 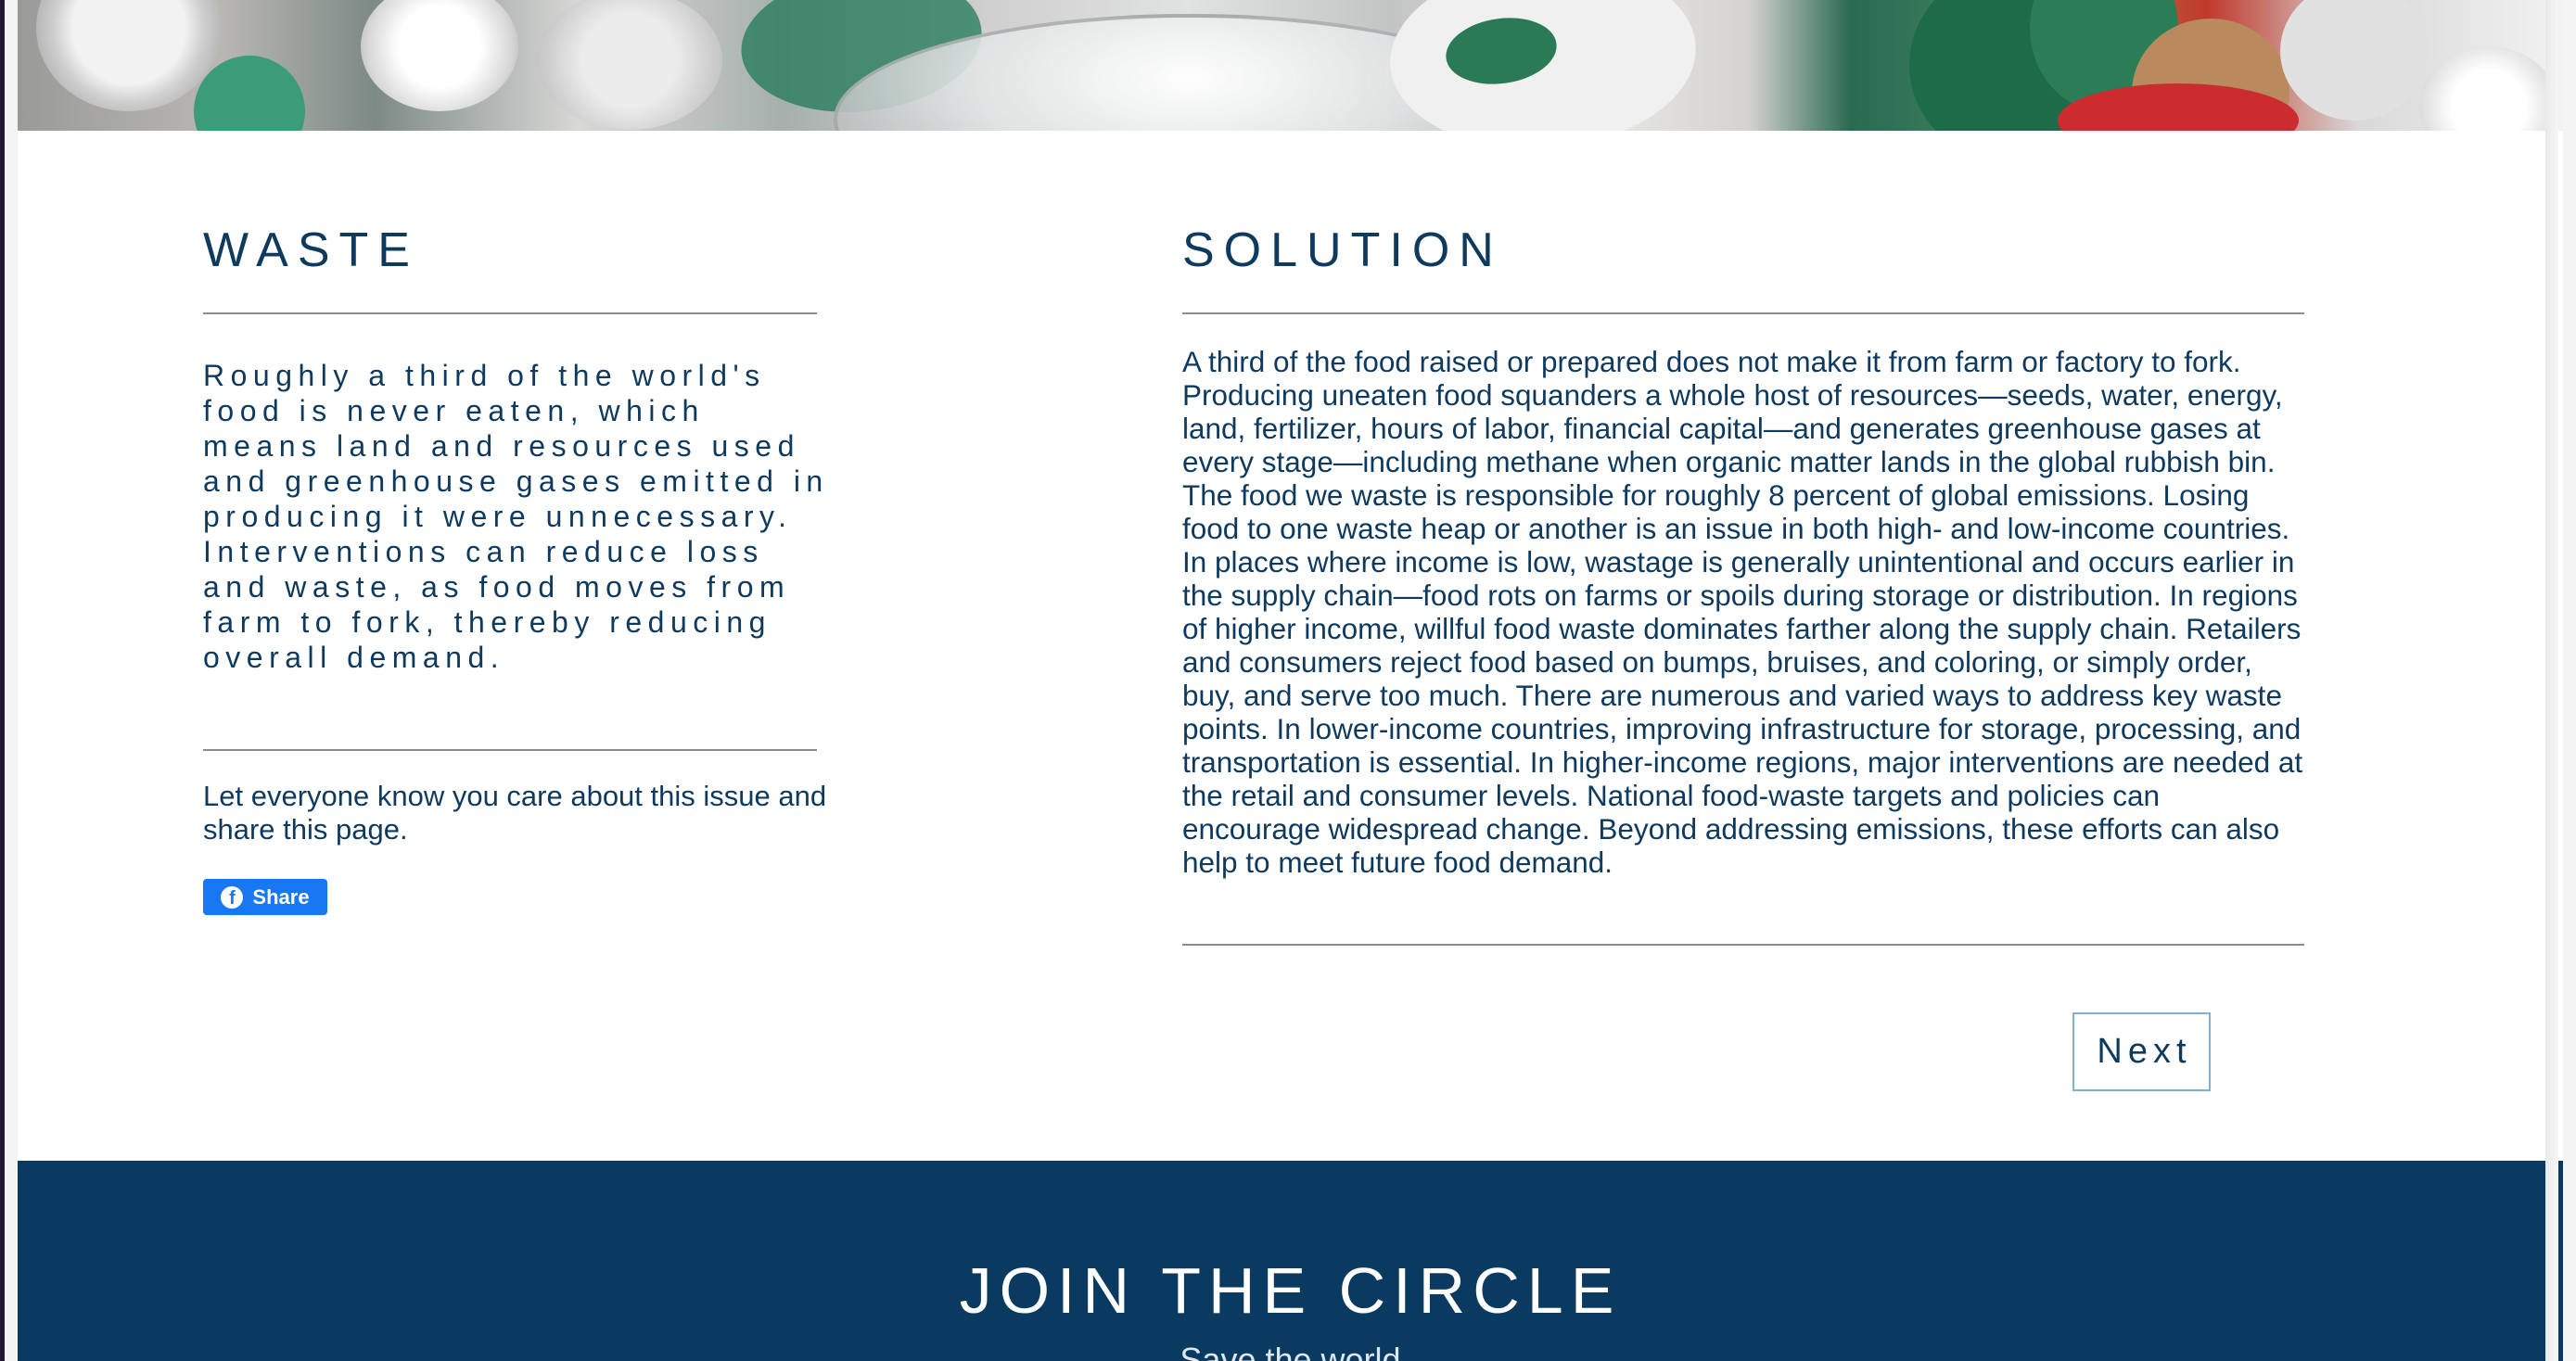 I want to click on footer-heading: JOIN THE CIRCLE, so click(x=1290, y=1290).